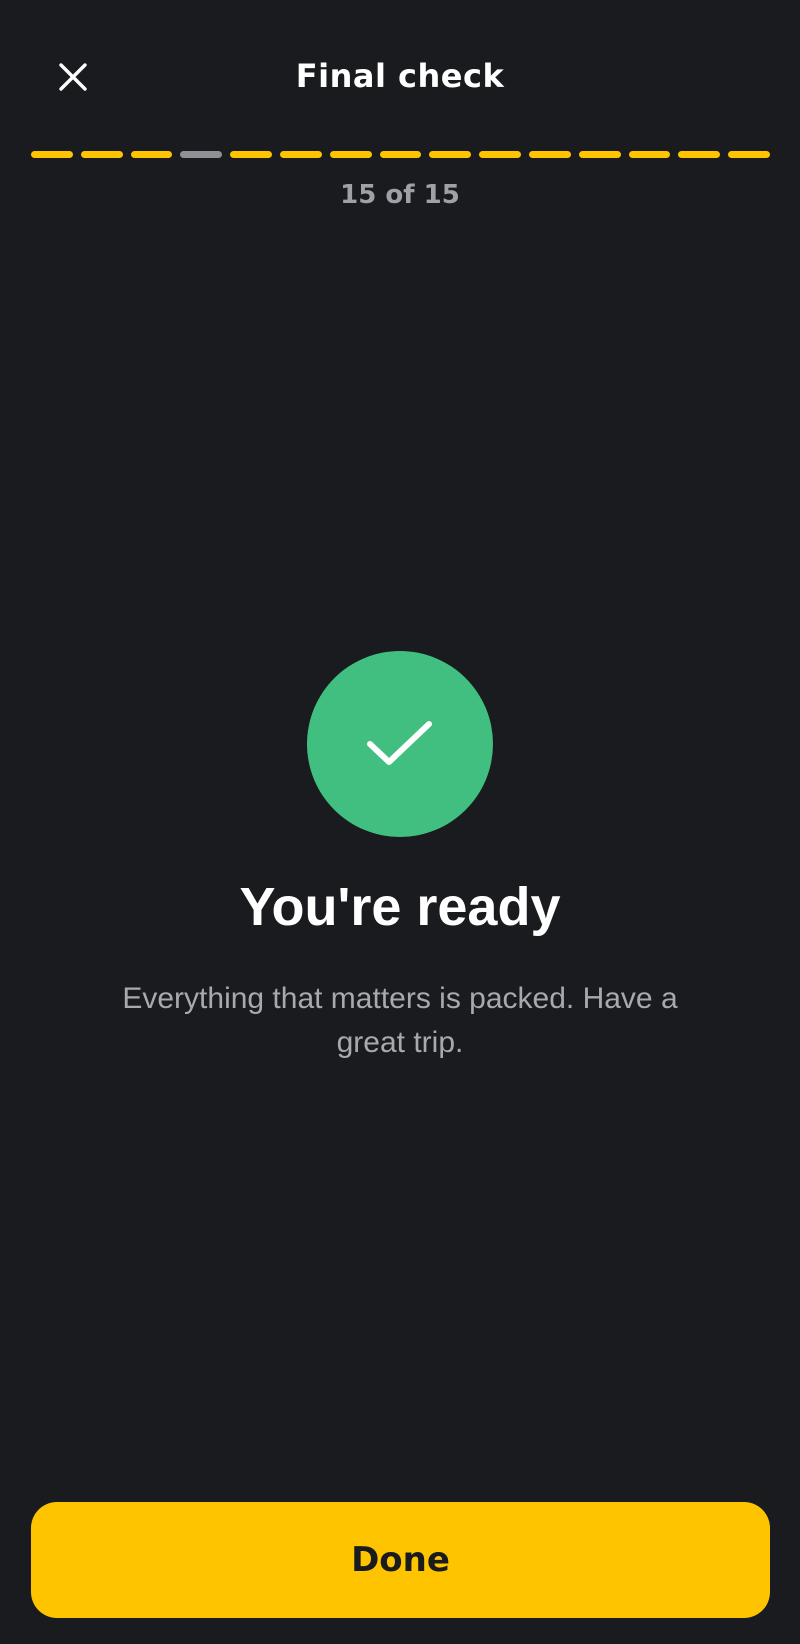 This screenshot has width=800, height=1644. I want to click on page-title: Final check, so click(400, 76).